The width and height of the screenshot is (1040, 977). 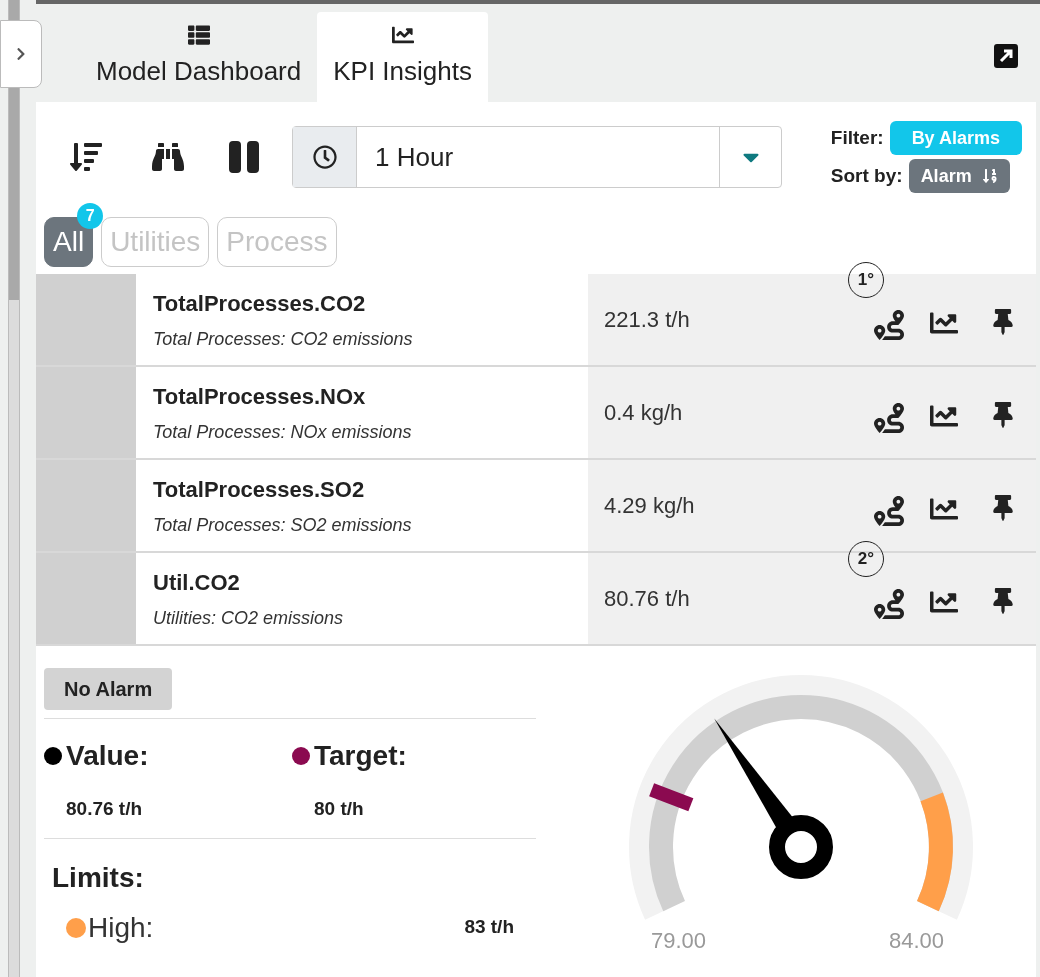 What do you see at coordinates (198, 34) in the screenshot?
I see `list-icon` at bounding box center [198, 34].